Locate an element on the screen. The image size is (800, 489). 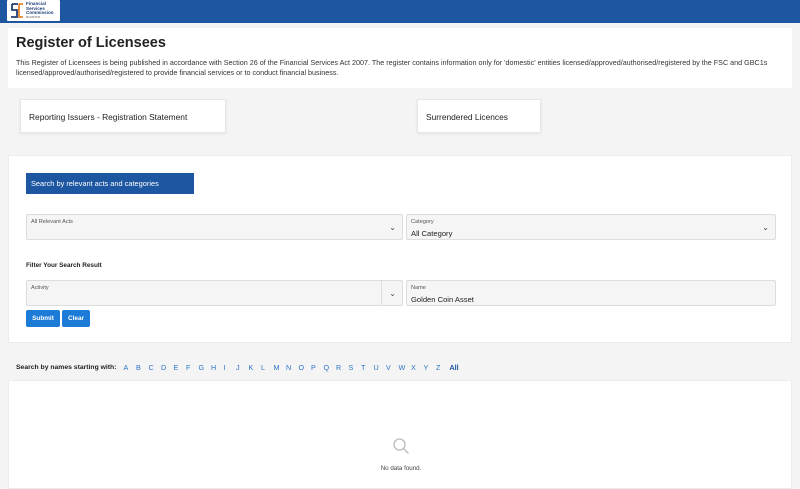
name-value: Golden Coin Asset is located at coordinates (442, 299).